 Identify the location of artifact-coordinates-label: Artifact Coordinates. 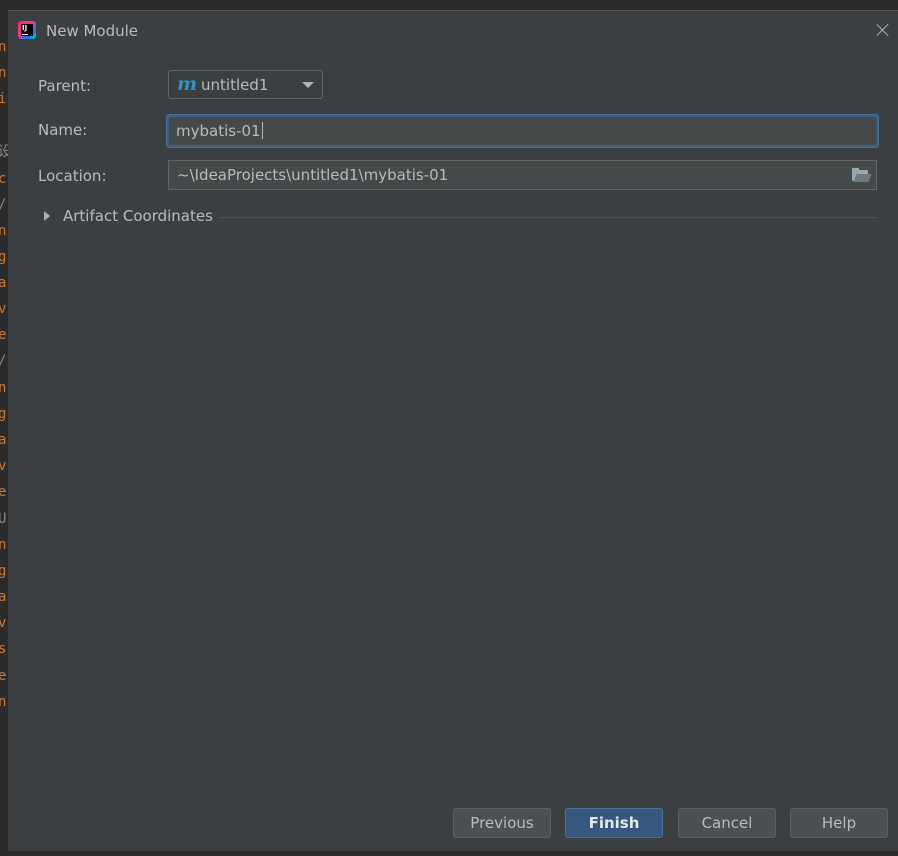
(138, 216).